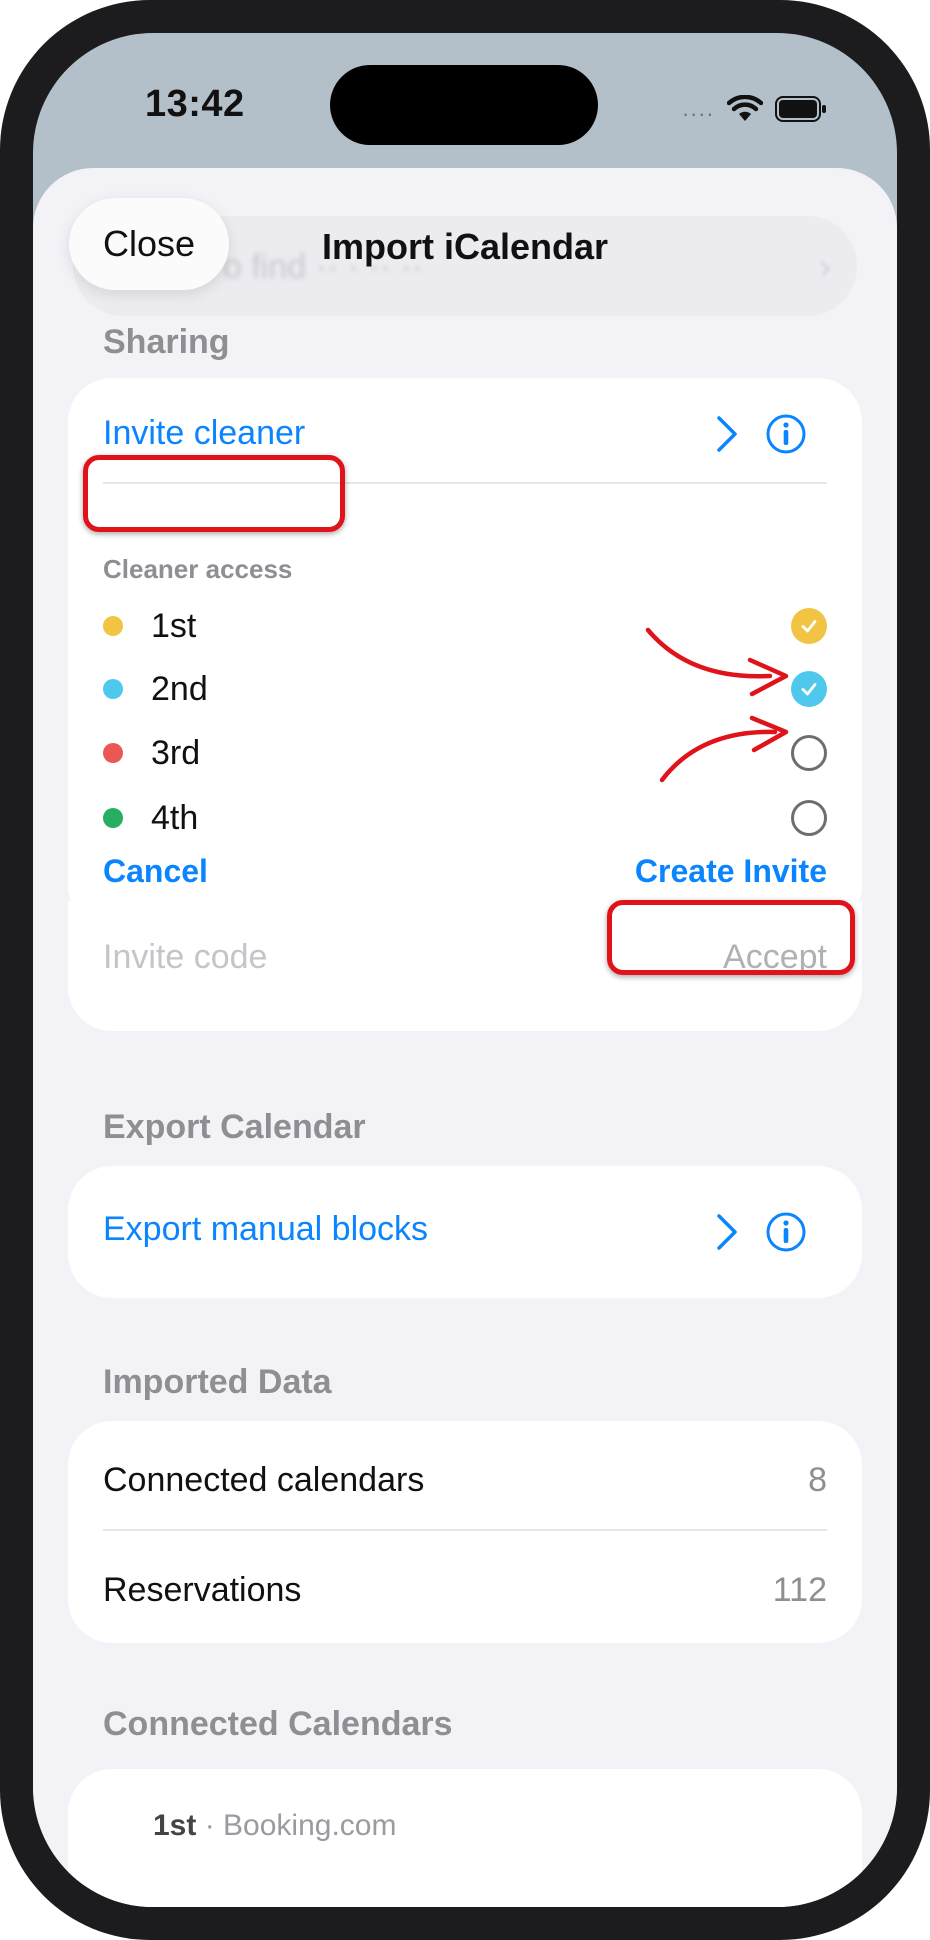 The height and width of the screenshot is (1940, 930). I want to click on access-name: 3rd, so click(176, 752).